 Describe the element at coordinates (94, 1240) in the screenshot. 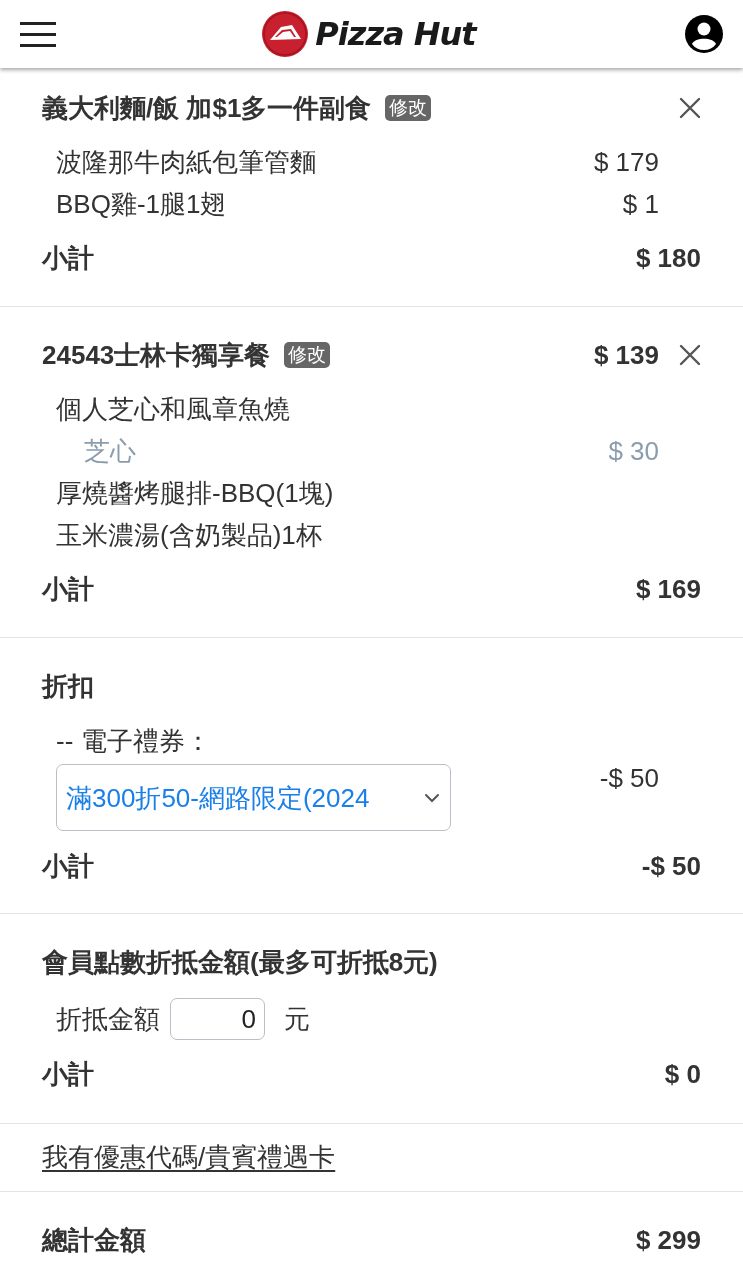

I see `total-label: 總計金額` at that location.